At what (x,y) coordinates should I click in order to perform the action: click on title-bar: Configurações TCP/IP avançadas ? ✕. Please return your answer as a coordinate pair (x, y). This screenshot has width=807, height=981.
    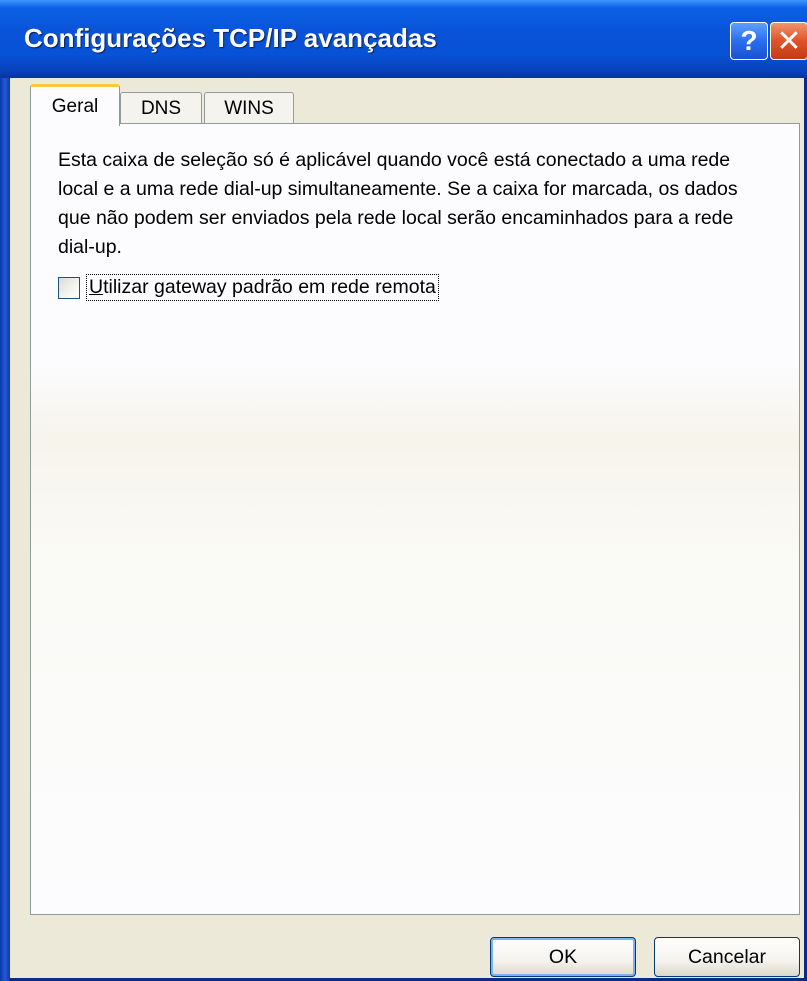
    Looking at the image, I should click on (403, 39).